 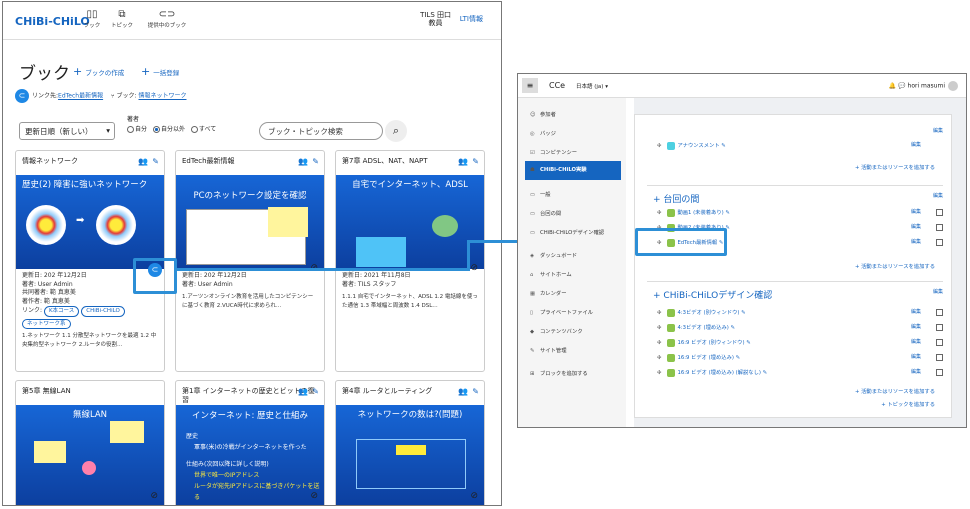 What do you see at coordinates (573, 195) in the screenshot?
I see `sidebar-item: ▭ 一般` at bounding box center [573, 195].